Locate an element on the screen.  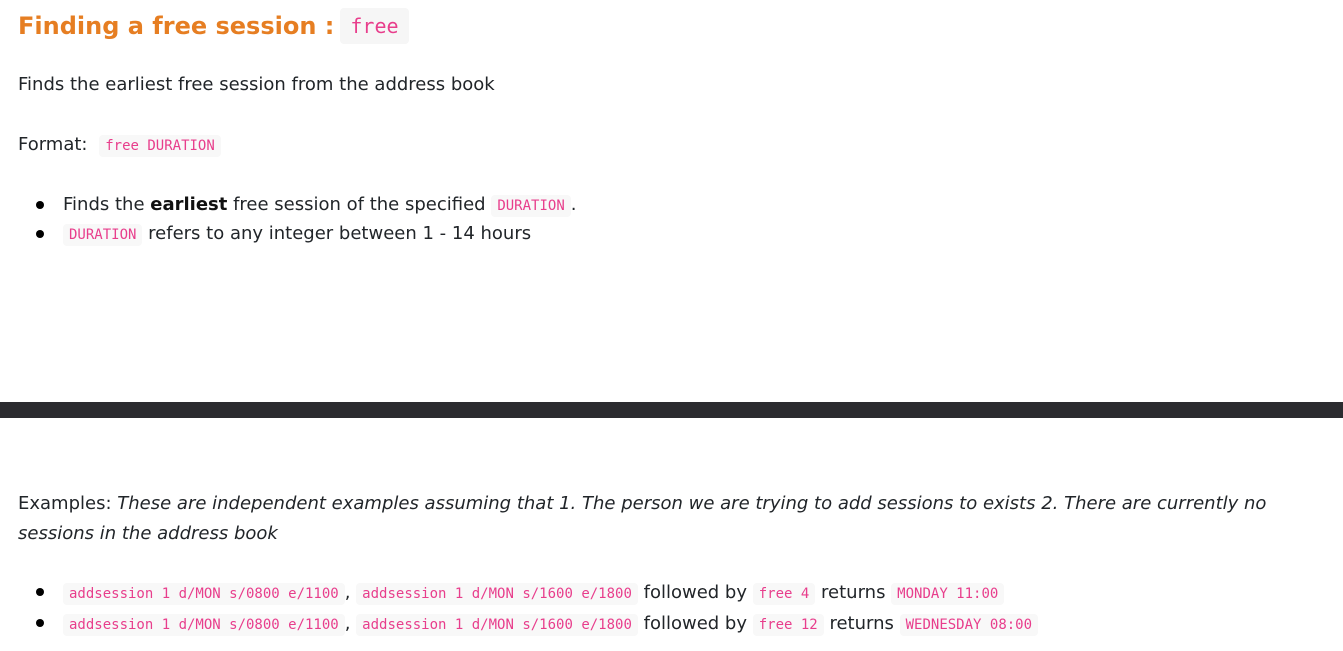
heading-title: Finding a free session : is located at coordinates (176, 26).